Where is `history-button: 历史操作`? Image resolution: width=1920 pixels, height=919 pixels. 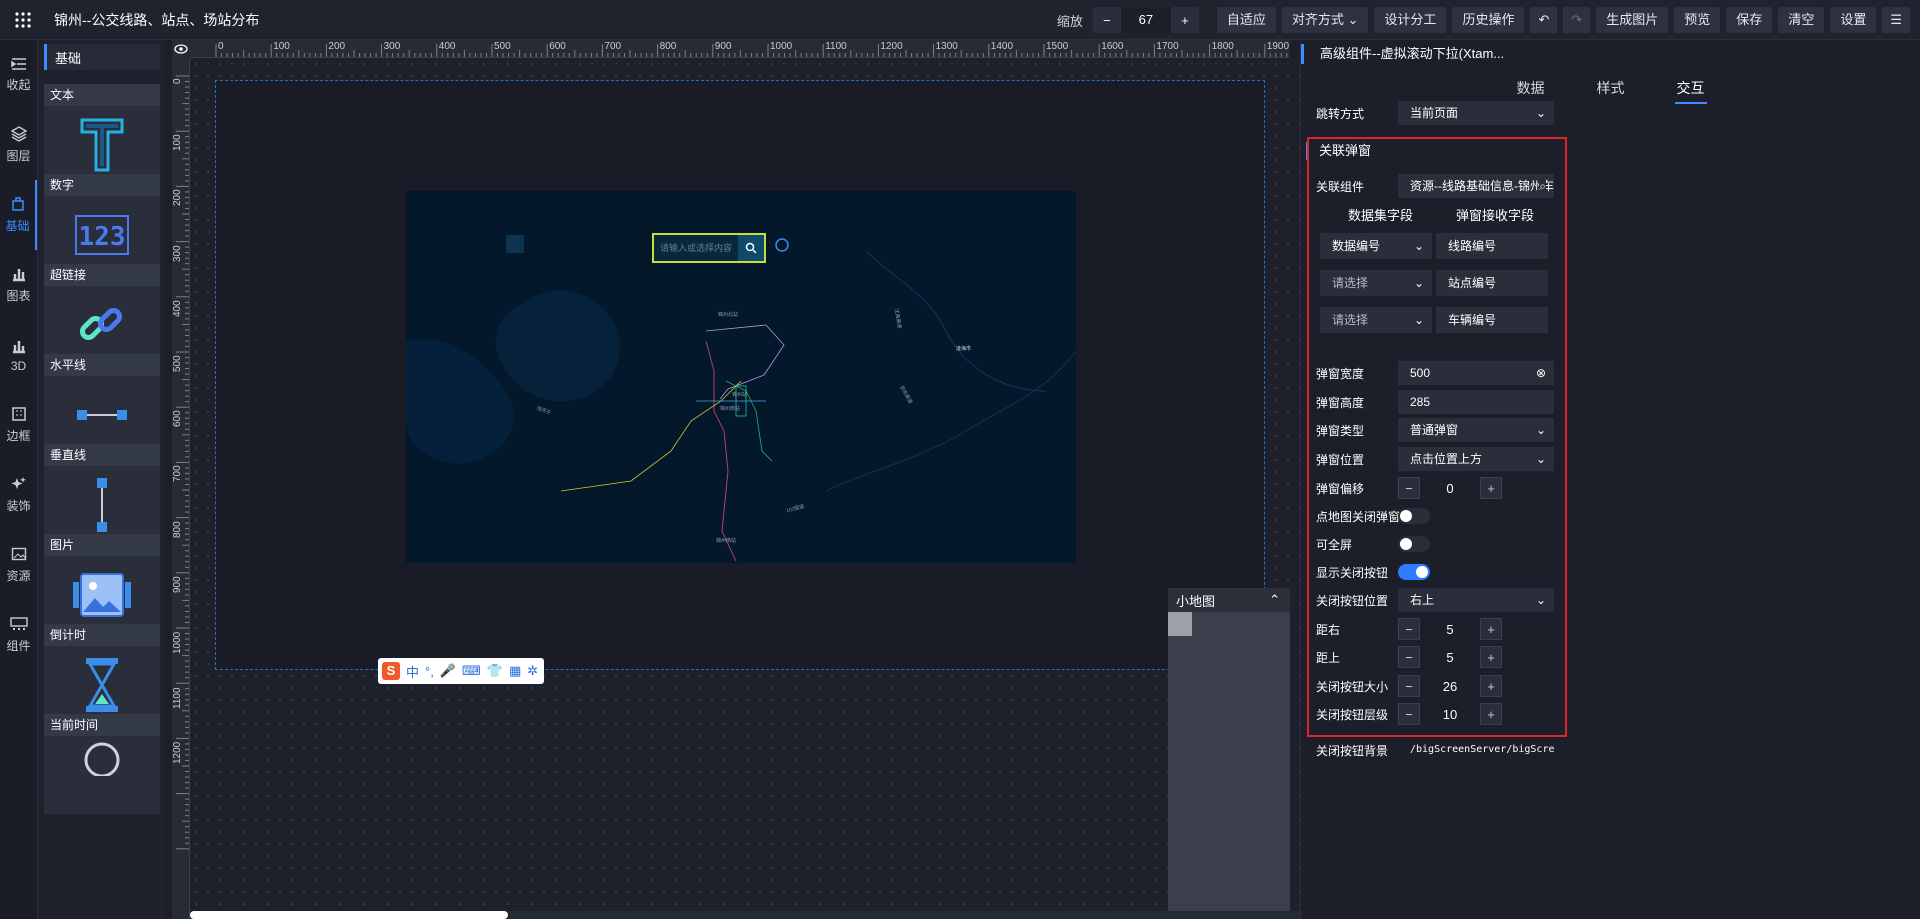 history-button: 历史操作 is located at coordinates (1488, 20).